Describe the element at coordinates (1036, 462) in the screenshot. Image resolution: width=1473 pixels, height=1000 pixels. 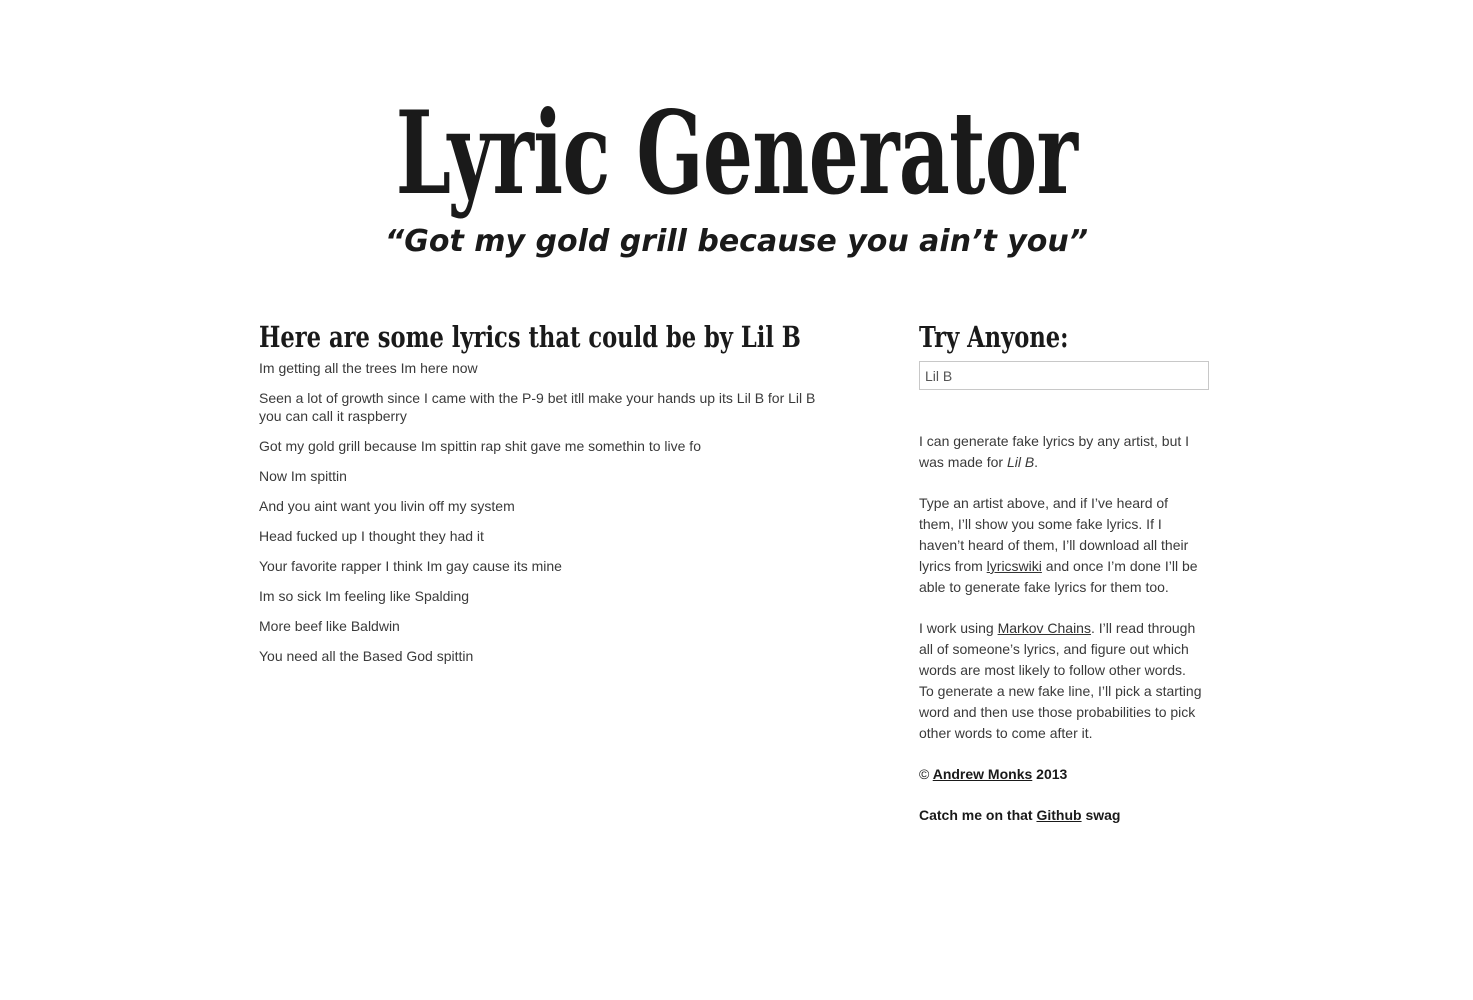
I see `about-end: .` at that location.